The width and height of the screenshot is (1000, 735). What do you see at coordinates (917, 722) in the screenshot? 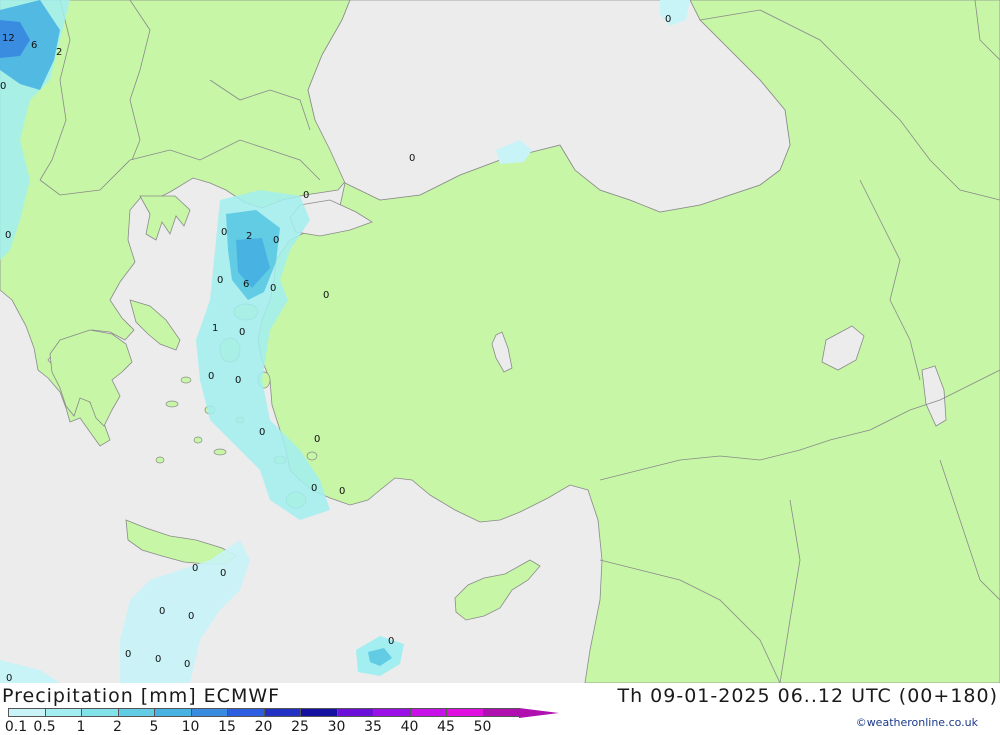
I see `credit-link: ©weatheronline.co.uk` at bounding box center [917, 722].